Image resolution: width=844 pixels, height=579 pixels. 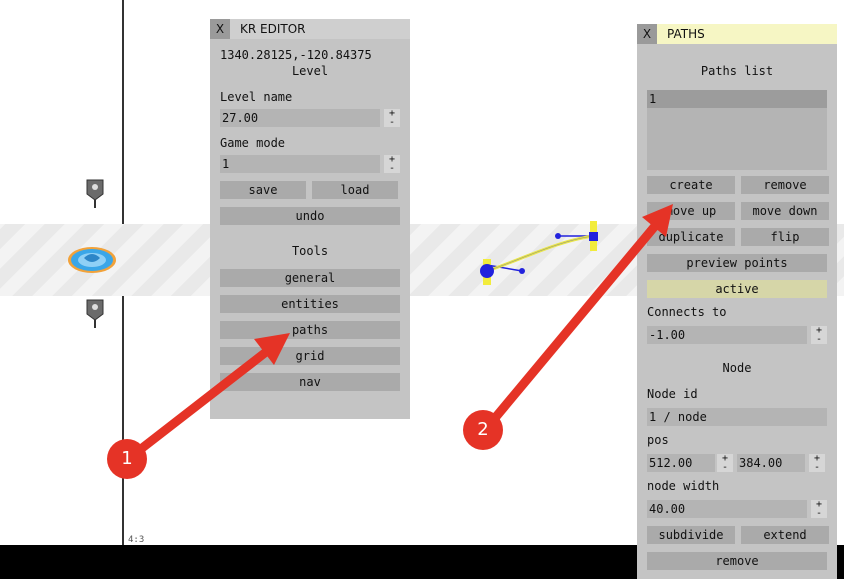 I want to click on paths-list-title: Paths list, so click(x=737, y=71).